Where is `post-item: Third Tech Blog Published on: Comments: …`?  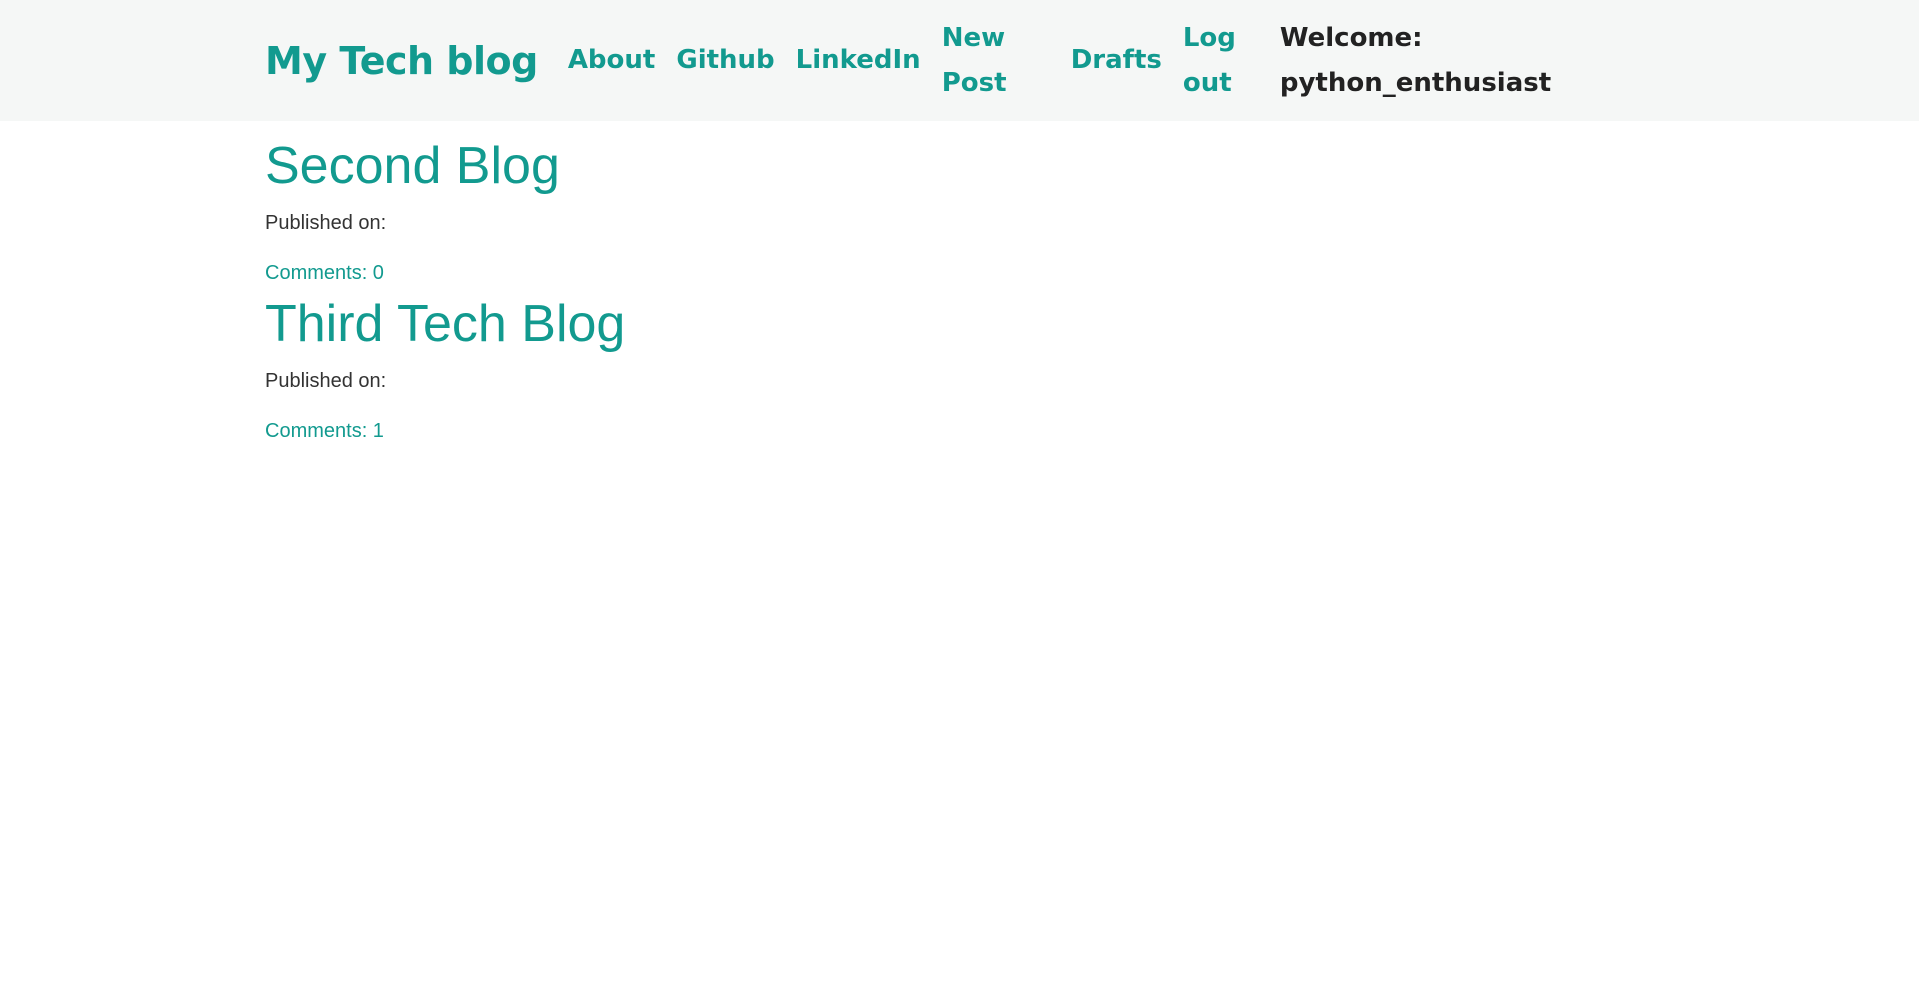 post-item: Third Tech Blog Published on: Comments: … is located at coordinates (445, 367).